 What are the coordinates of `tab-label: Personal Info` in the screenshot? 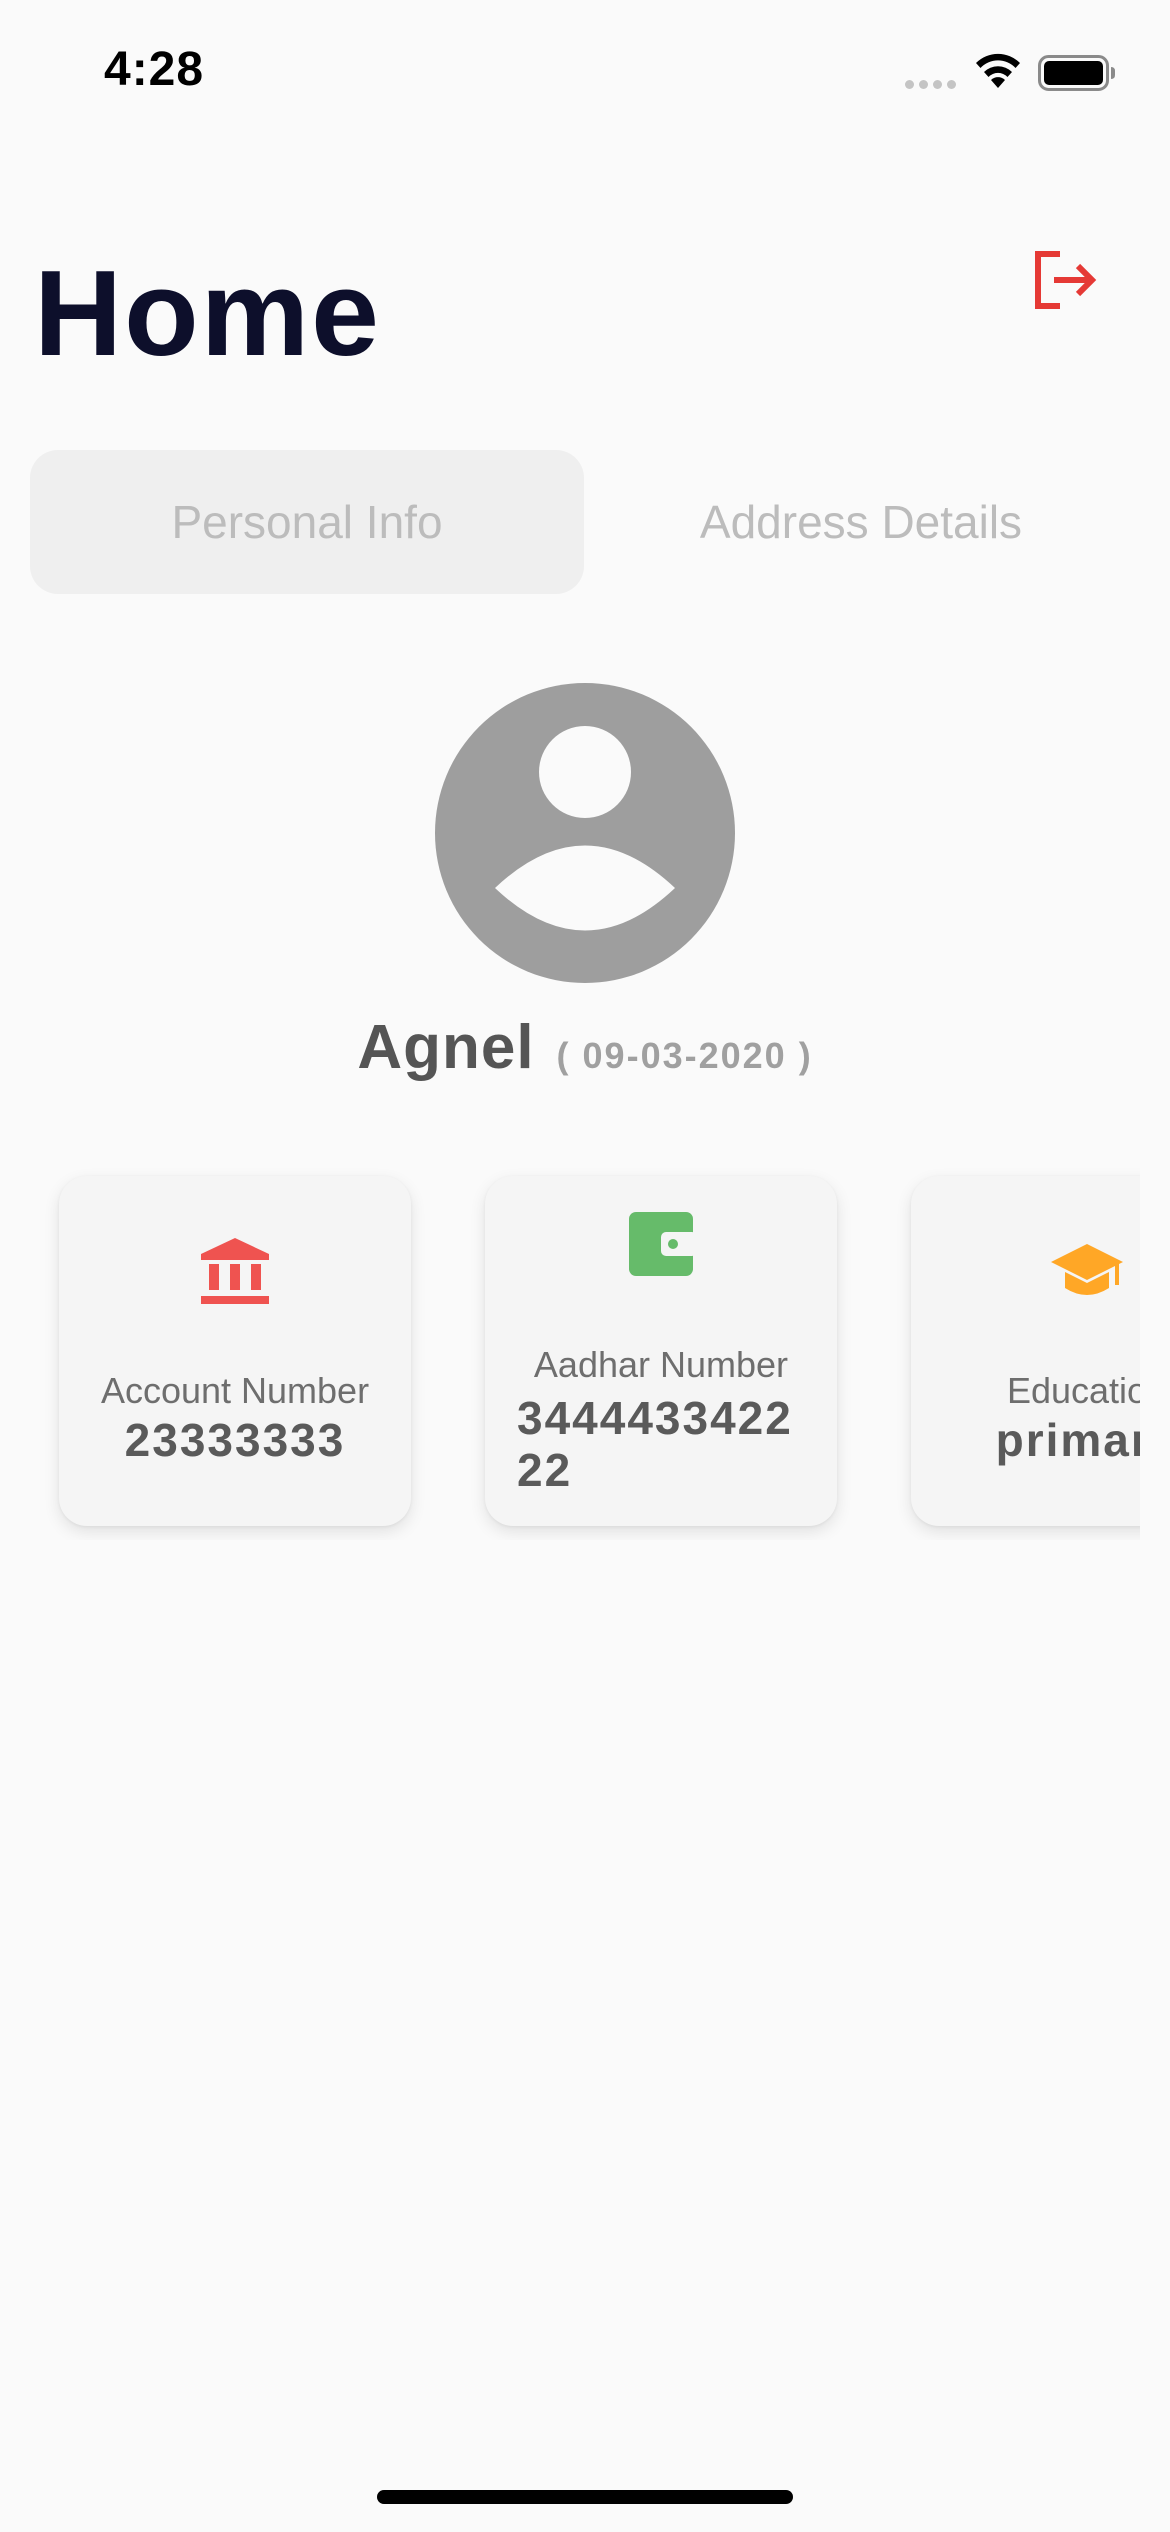 It's located at (307, 522).